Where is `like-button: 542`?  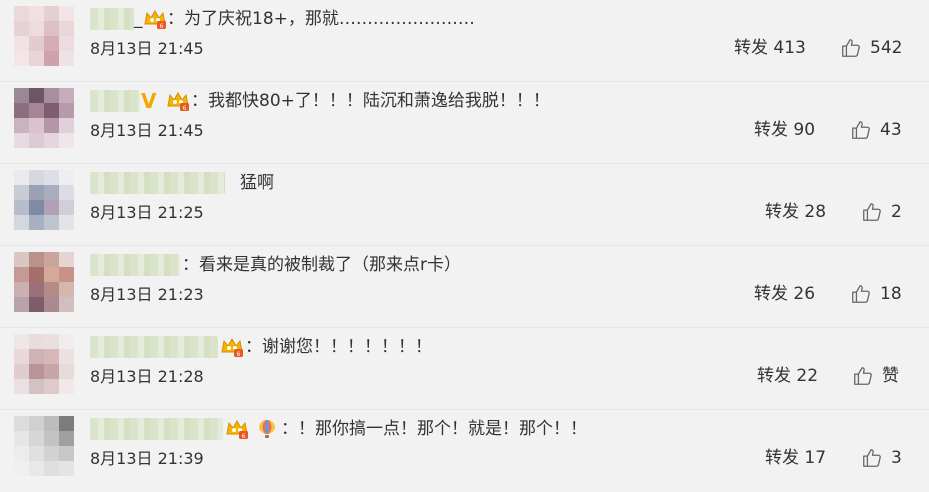 like-button: 542 is located at coordinates (871, 48).